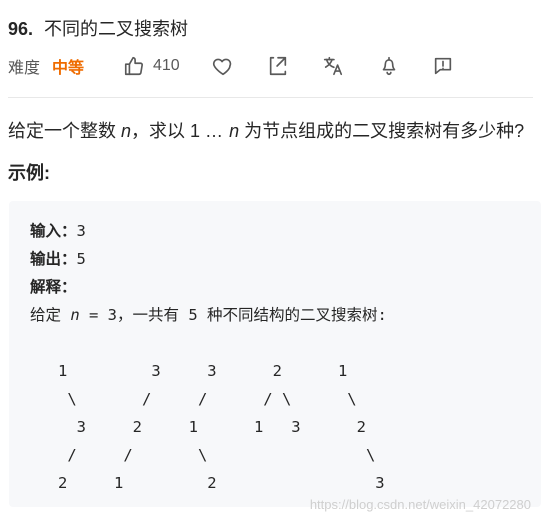 This screenshot has width=541, height=520. Describe the element at coordinates (53, 287) in the screenshot. I see `explain-label: 解释：` at that location.